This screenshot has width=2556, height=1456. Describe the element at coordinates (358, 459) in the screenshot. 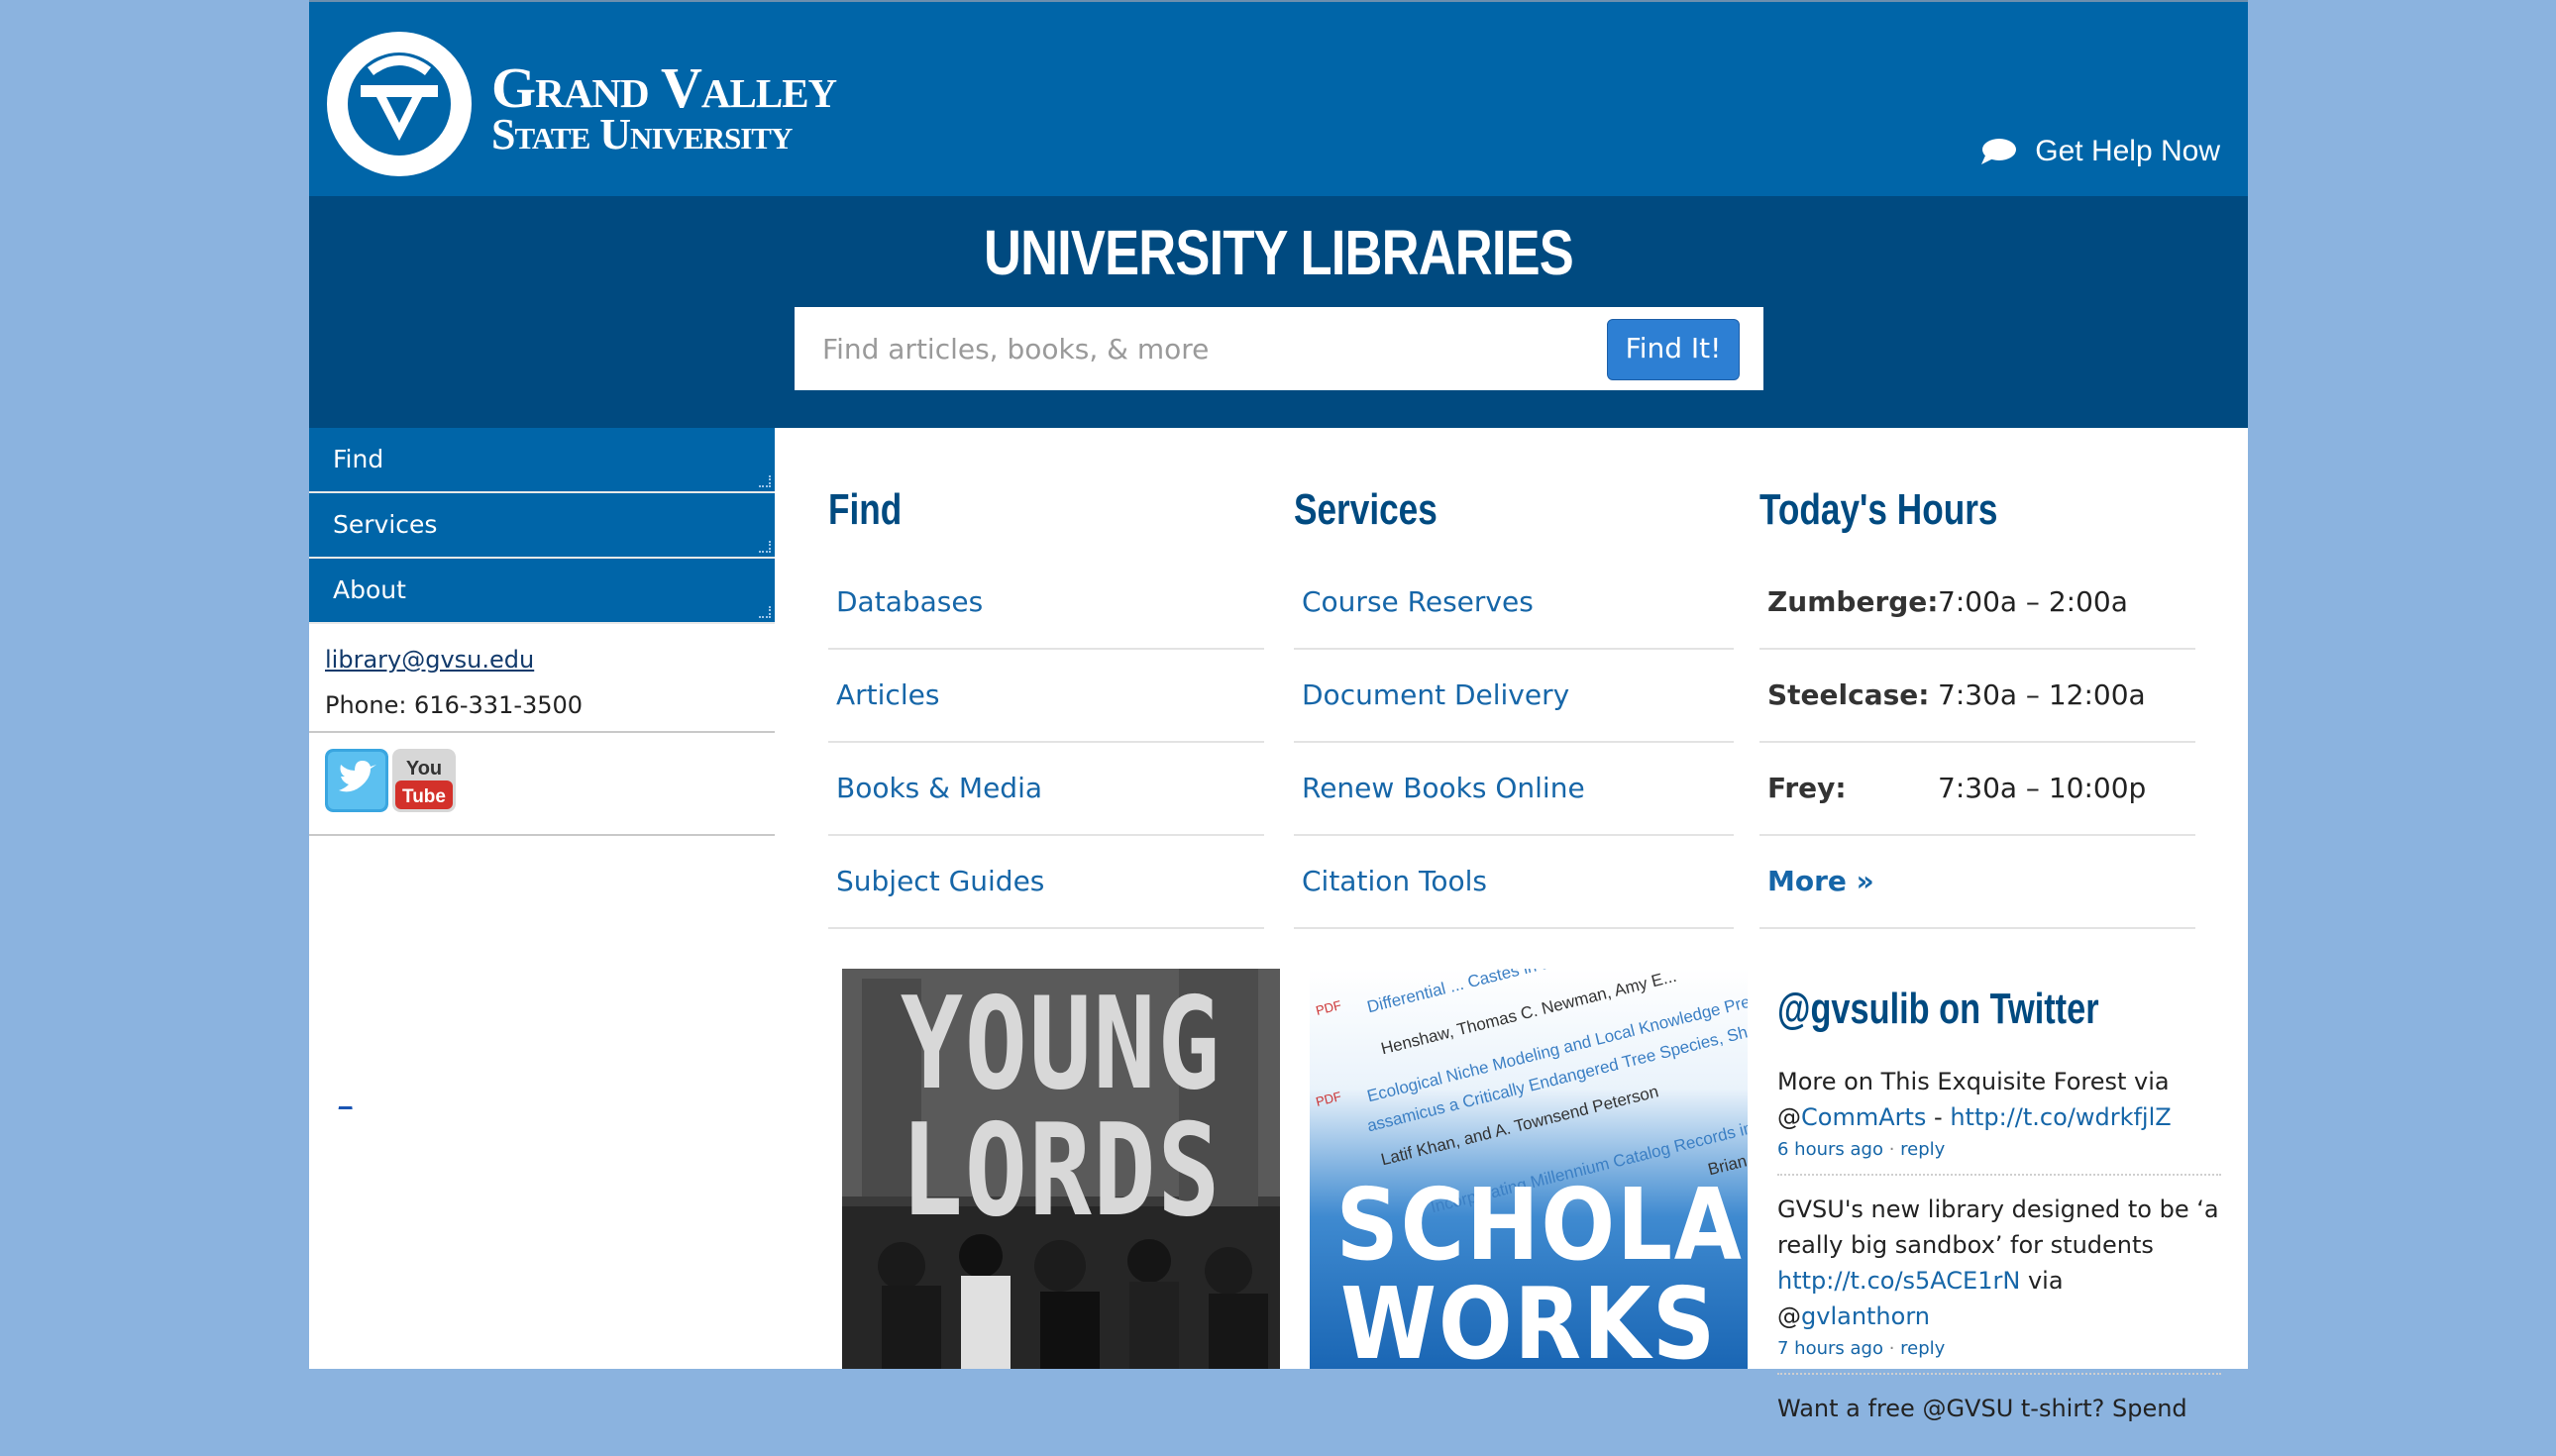

I see `sidebar-item-label: Find` at that location.